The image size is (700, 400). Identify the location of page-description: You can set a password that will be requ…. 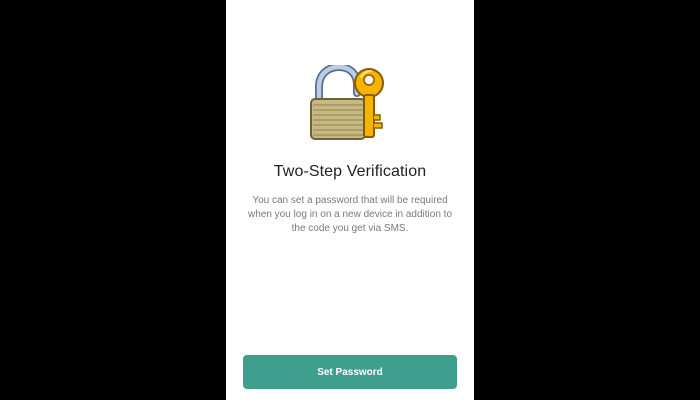
(350, 214).